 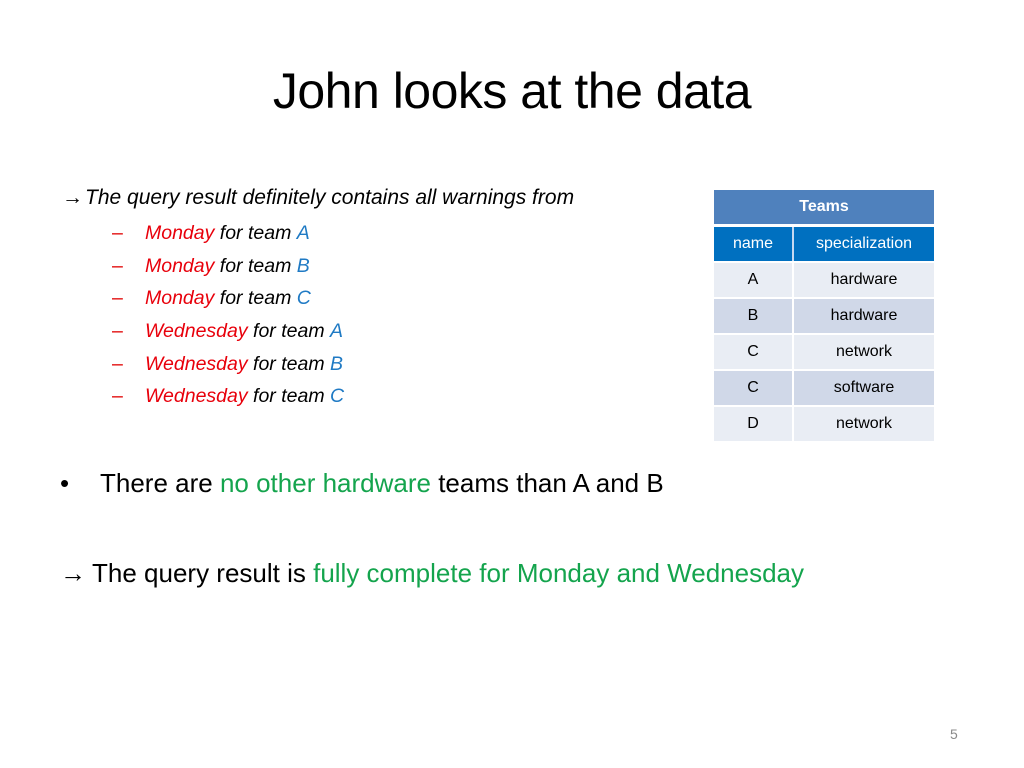 I want to click on list-item: – Wednesday for team C, so click(x=228, y=401).